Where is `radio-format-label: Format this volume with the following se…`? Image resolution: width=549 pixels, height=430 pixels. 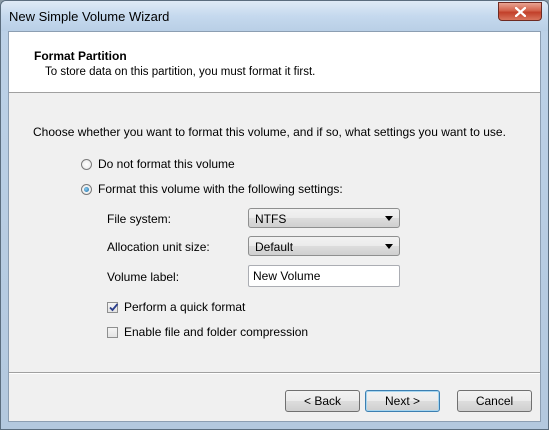
radio-format-label: Format this volume with the following se… is located at coordinates (220, 189).